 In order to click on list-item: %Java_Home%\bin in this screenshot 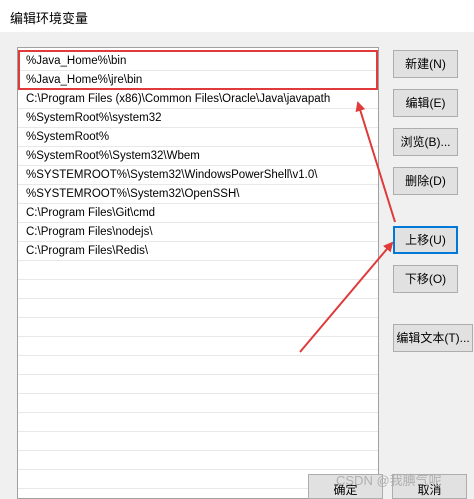, I will do `click(198, 61)`.